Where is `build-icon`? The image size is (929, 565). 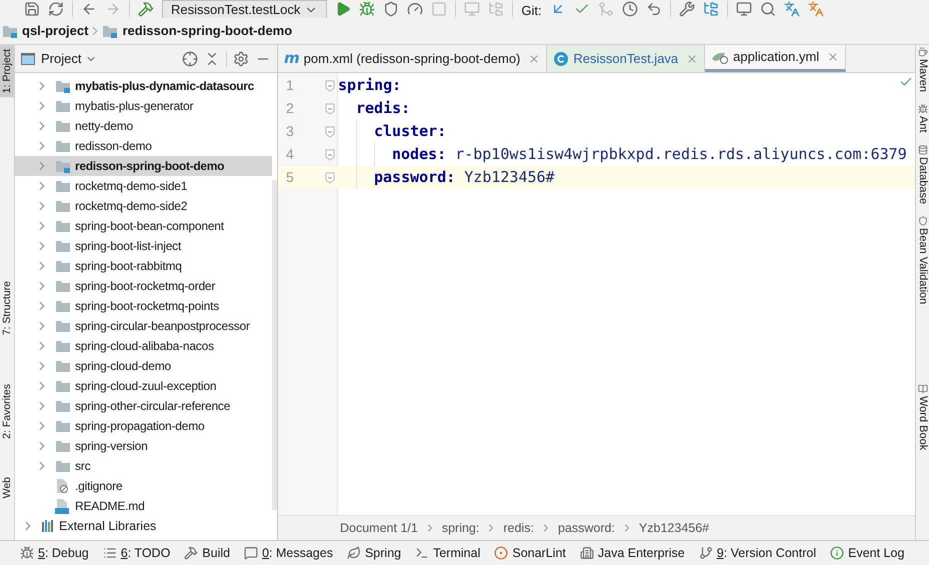
build-icon is located at coordinates (191, 553).